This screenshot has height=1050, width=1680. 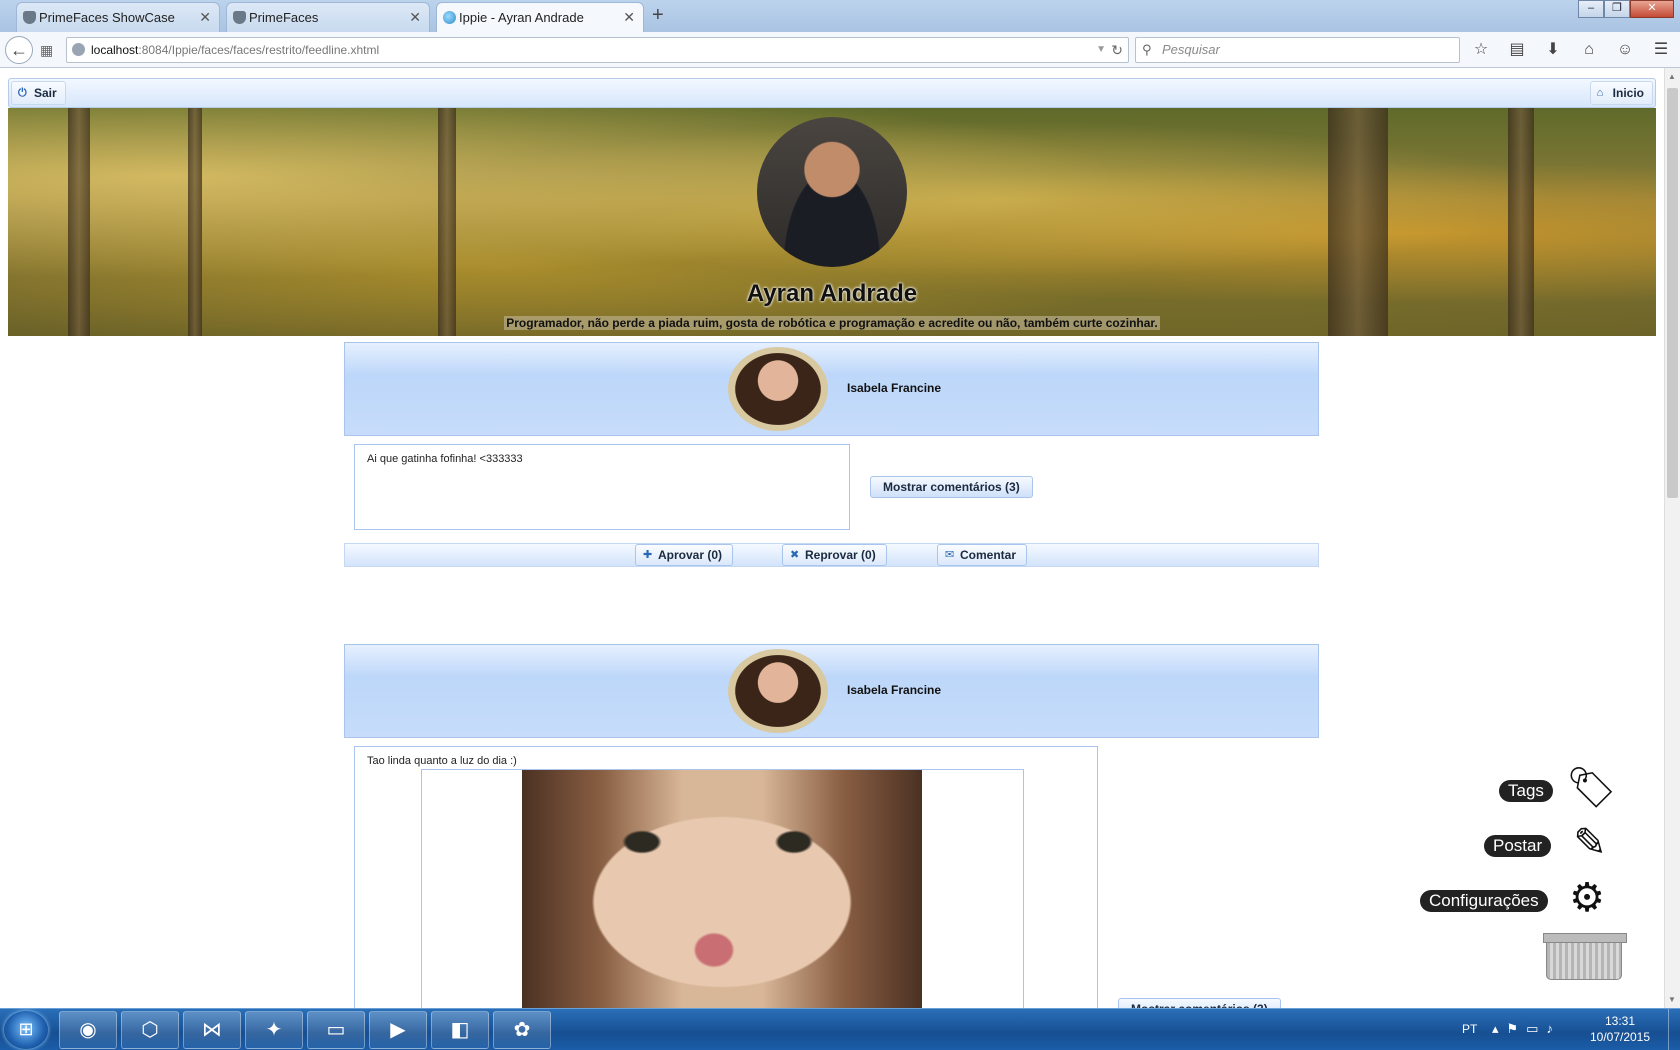 What do you see at coordinates (445, 459) in the screenshot?
I see `post-text: Ai que gatinha fofinha! <333333` at bounding box center [445, 459].